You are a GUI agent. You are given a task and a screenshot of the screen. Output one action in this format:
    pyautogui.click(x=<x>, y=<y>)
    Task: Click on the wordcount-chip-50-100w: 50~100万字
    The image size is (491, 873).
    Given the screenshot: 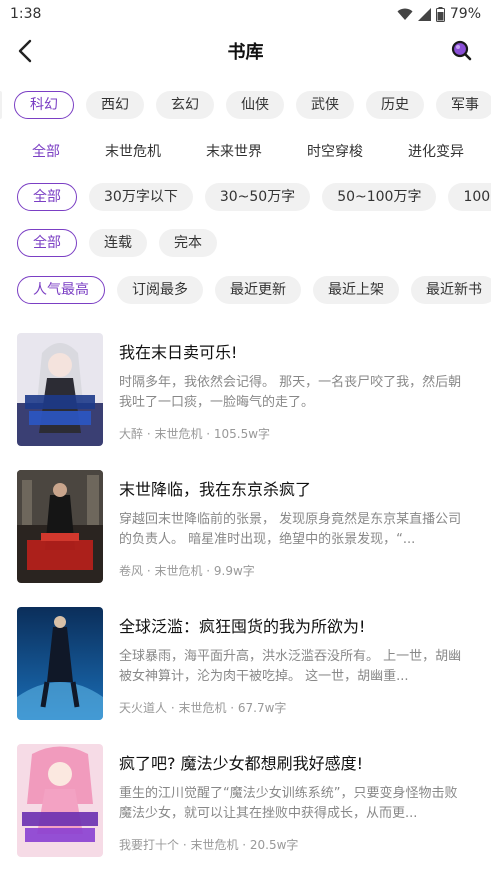 What is the action you would take?
    pyautogui.click(x=379, y=197)
    